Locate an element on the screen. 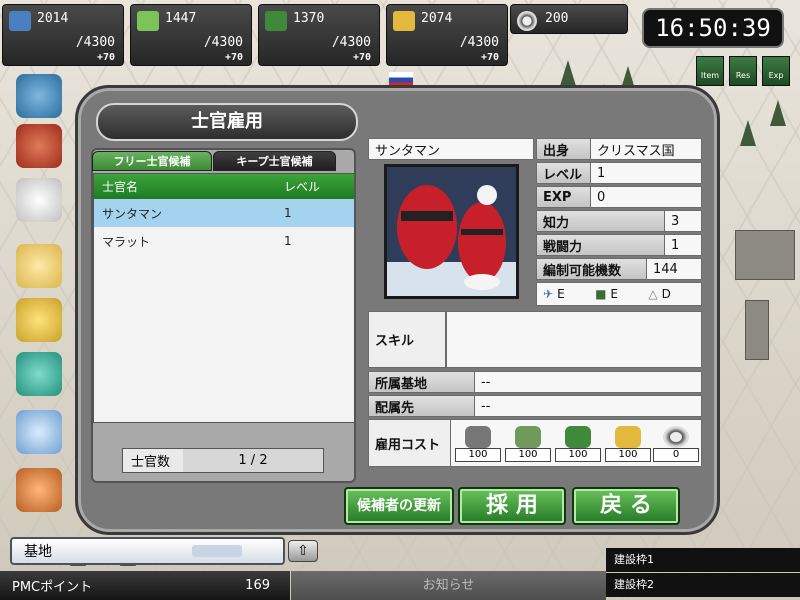 Image resolution: width=800 pixels, height=600 pixels. mail-icon is located at coordinates (39, 266).